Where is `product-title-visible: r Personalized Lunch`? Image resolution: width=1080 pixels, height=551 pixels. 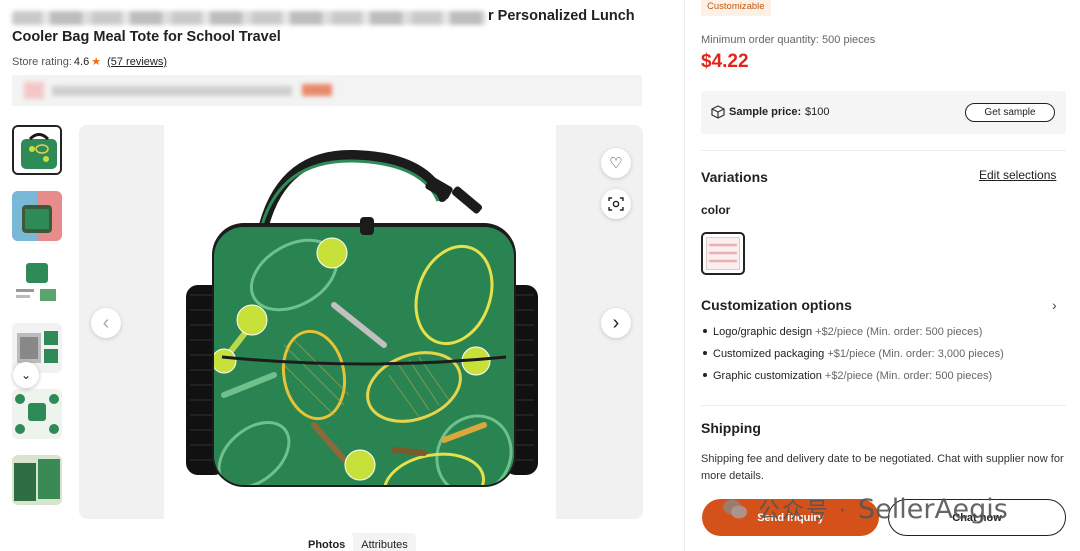 product-title-visible: r Personalized Lunch is located at coordinates (561, 16).